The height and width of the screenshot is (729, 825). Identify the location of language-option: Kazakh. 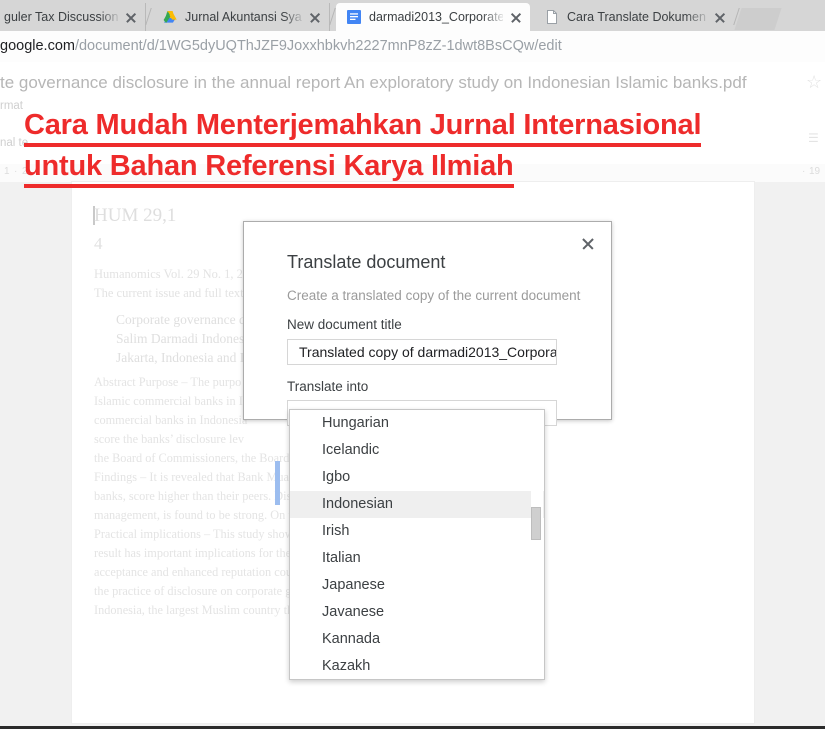
(417, 666).